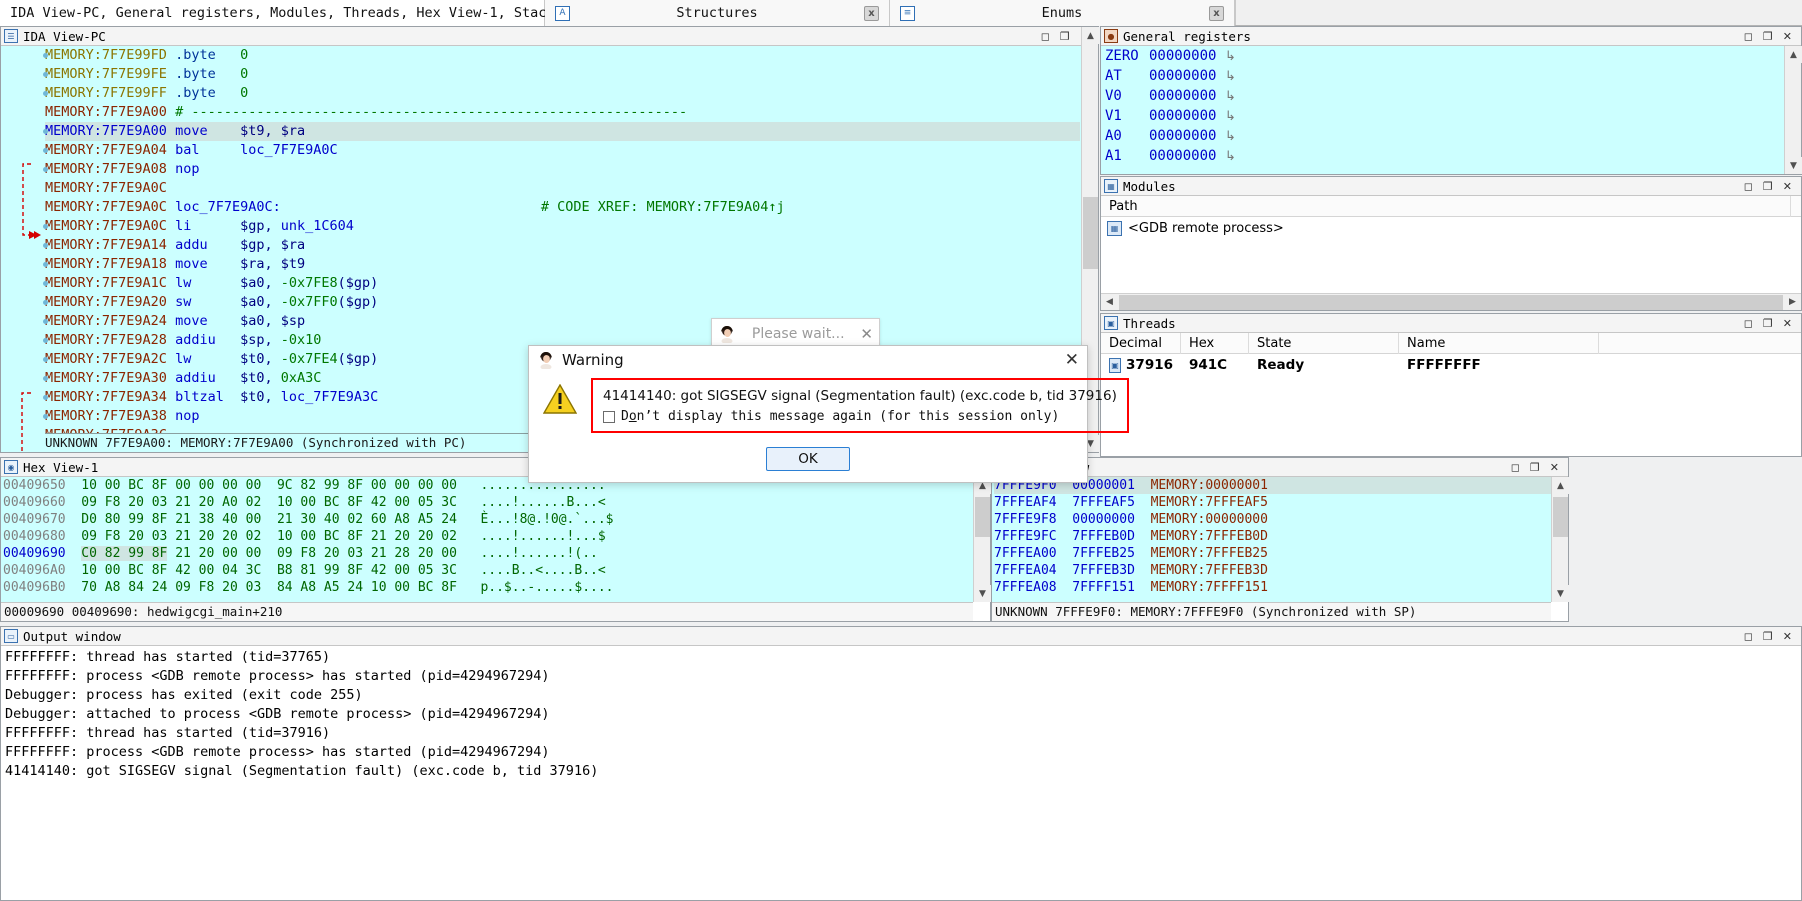 This screenshot has height=901, width=1802. I want to click on scroll-track, so click(1451, 302).